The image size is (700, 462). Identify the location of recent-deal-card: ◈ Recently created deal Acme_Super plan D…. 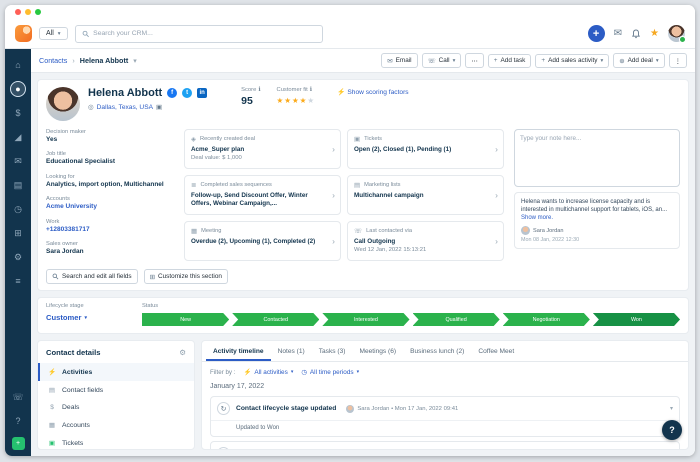
(262, 149).